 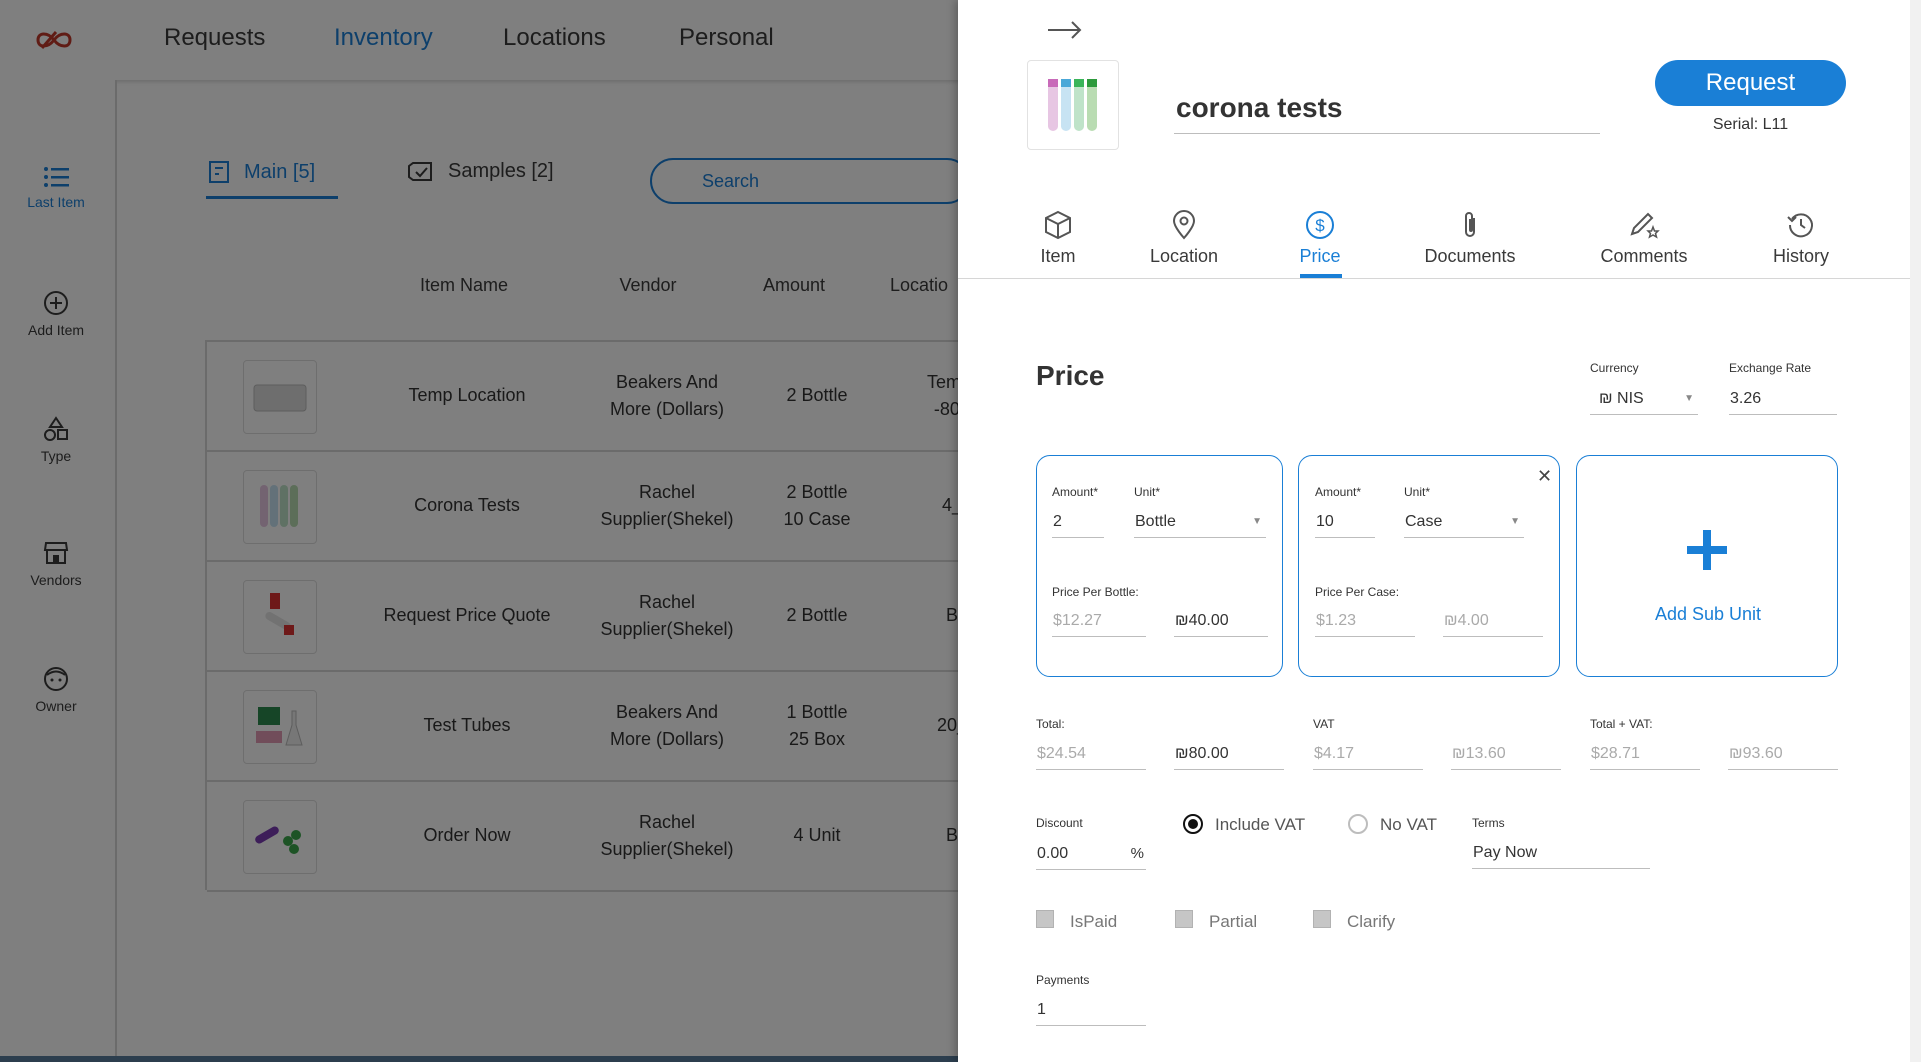 I want to click on price-per-unit-label: Price Per Case:, so click(x=1357, y=592).